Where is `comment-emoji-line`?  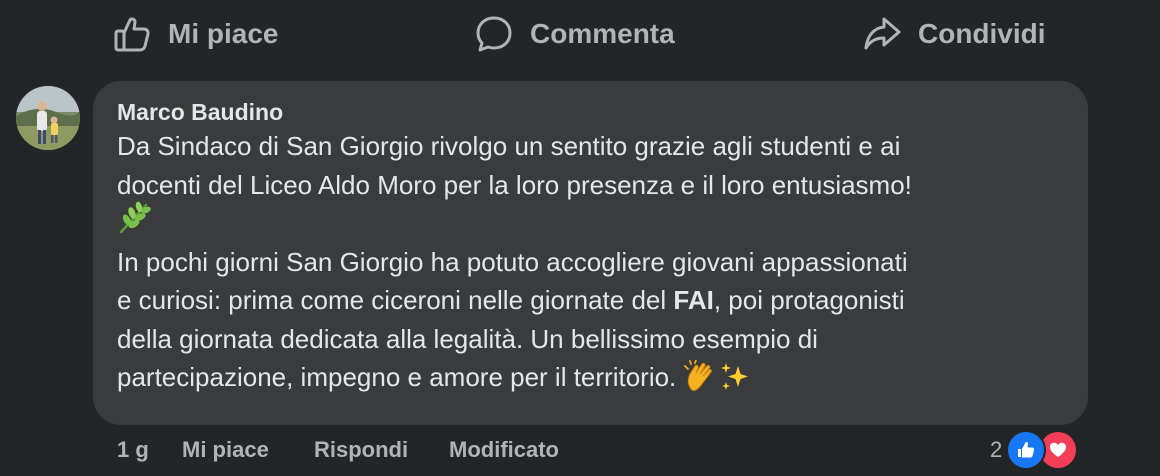 comment-emoji-line is located at coordinates (590, 223).